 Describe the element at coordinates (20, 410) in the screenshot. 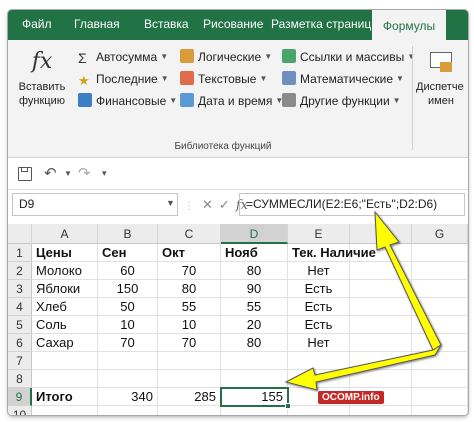

I see `row-header-10: 10` at that location.